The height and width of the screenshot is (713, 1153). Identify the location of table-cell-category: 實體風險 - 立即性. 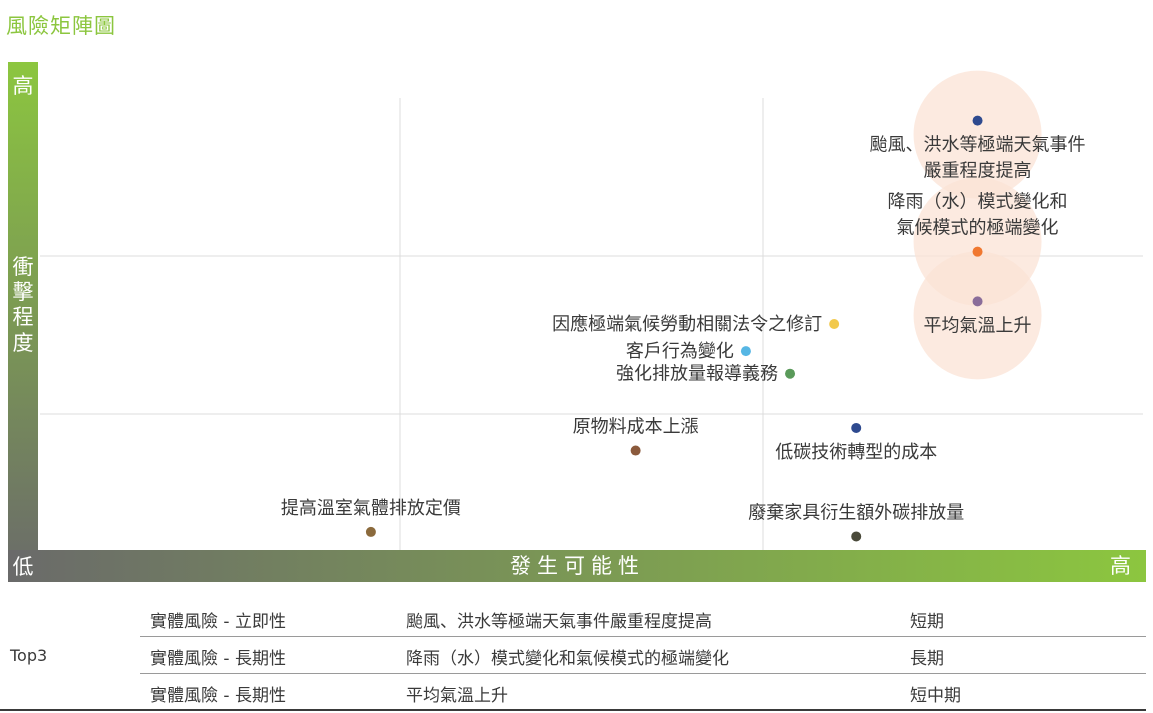
(218, 622).